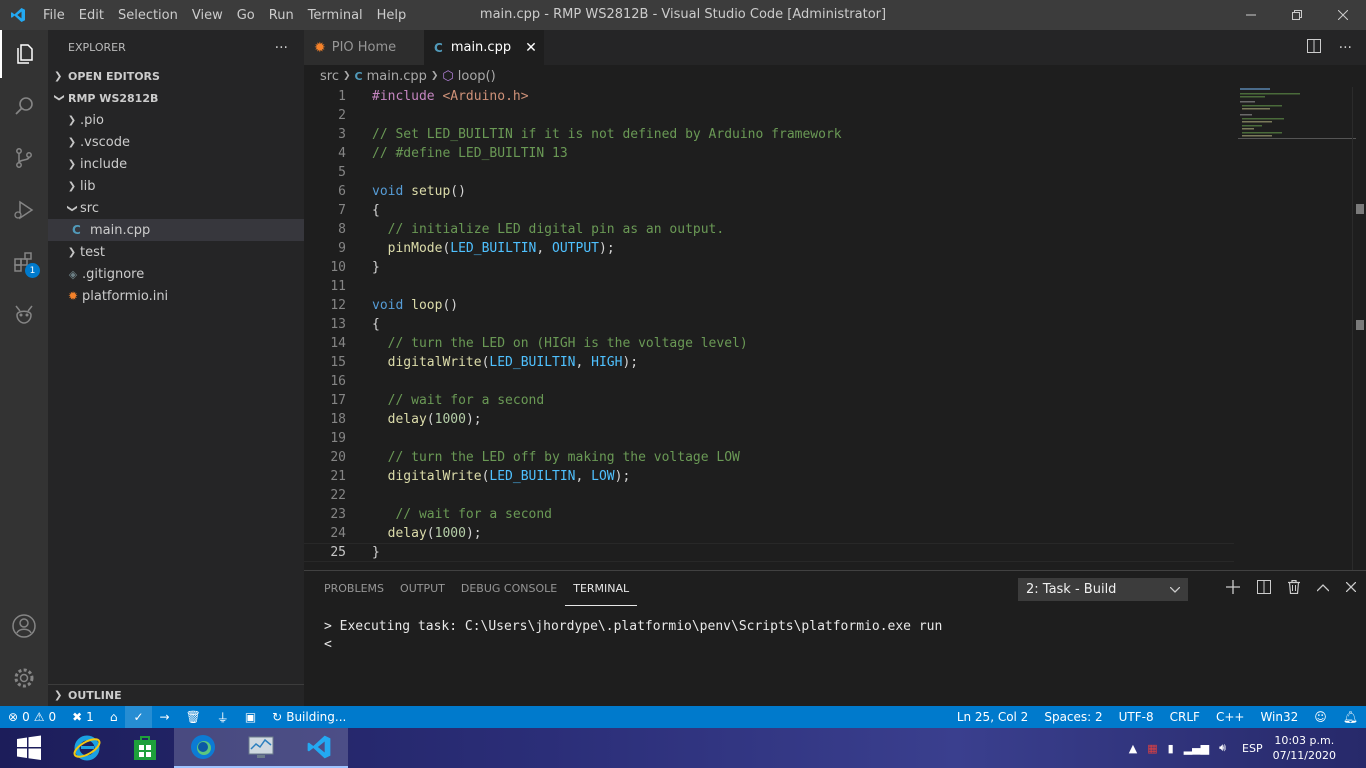 This screenshot has width=1366, height=768. Describe the element at coordinates (477, 76) in the screenshot. I see `breadcrumb-symbol: loop()` at that location.